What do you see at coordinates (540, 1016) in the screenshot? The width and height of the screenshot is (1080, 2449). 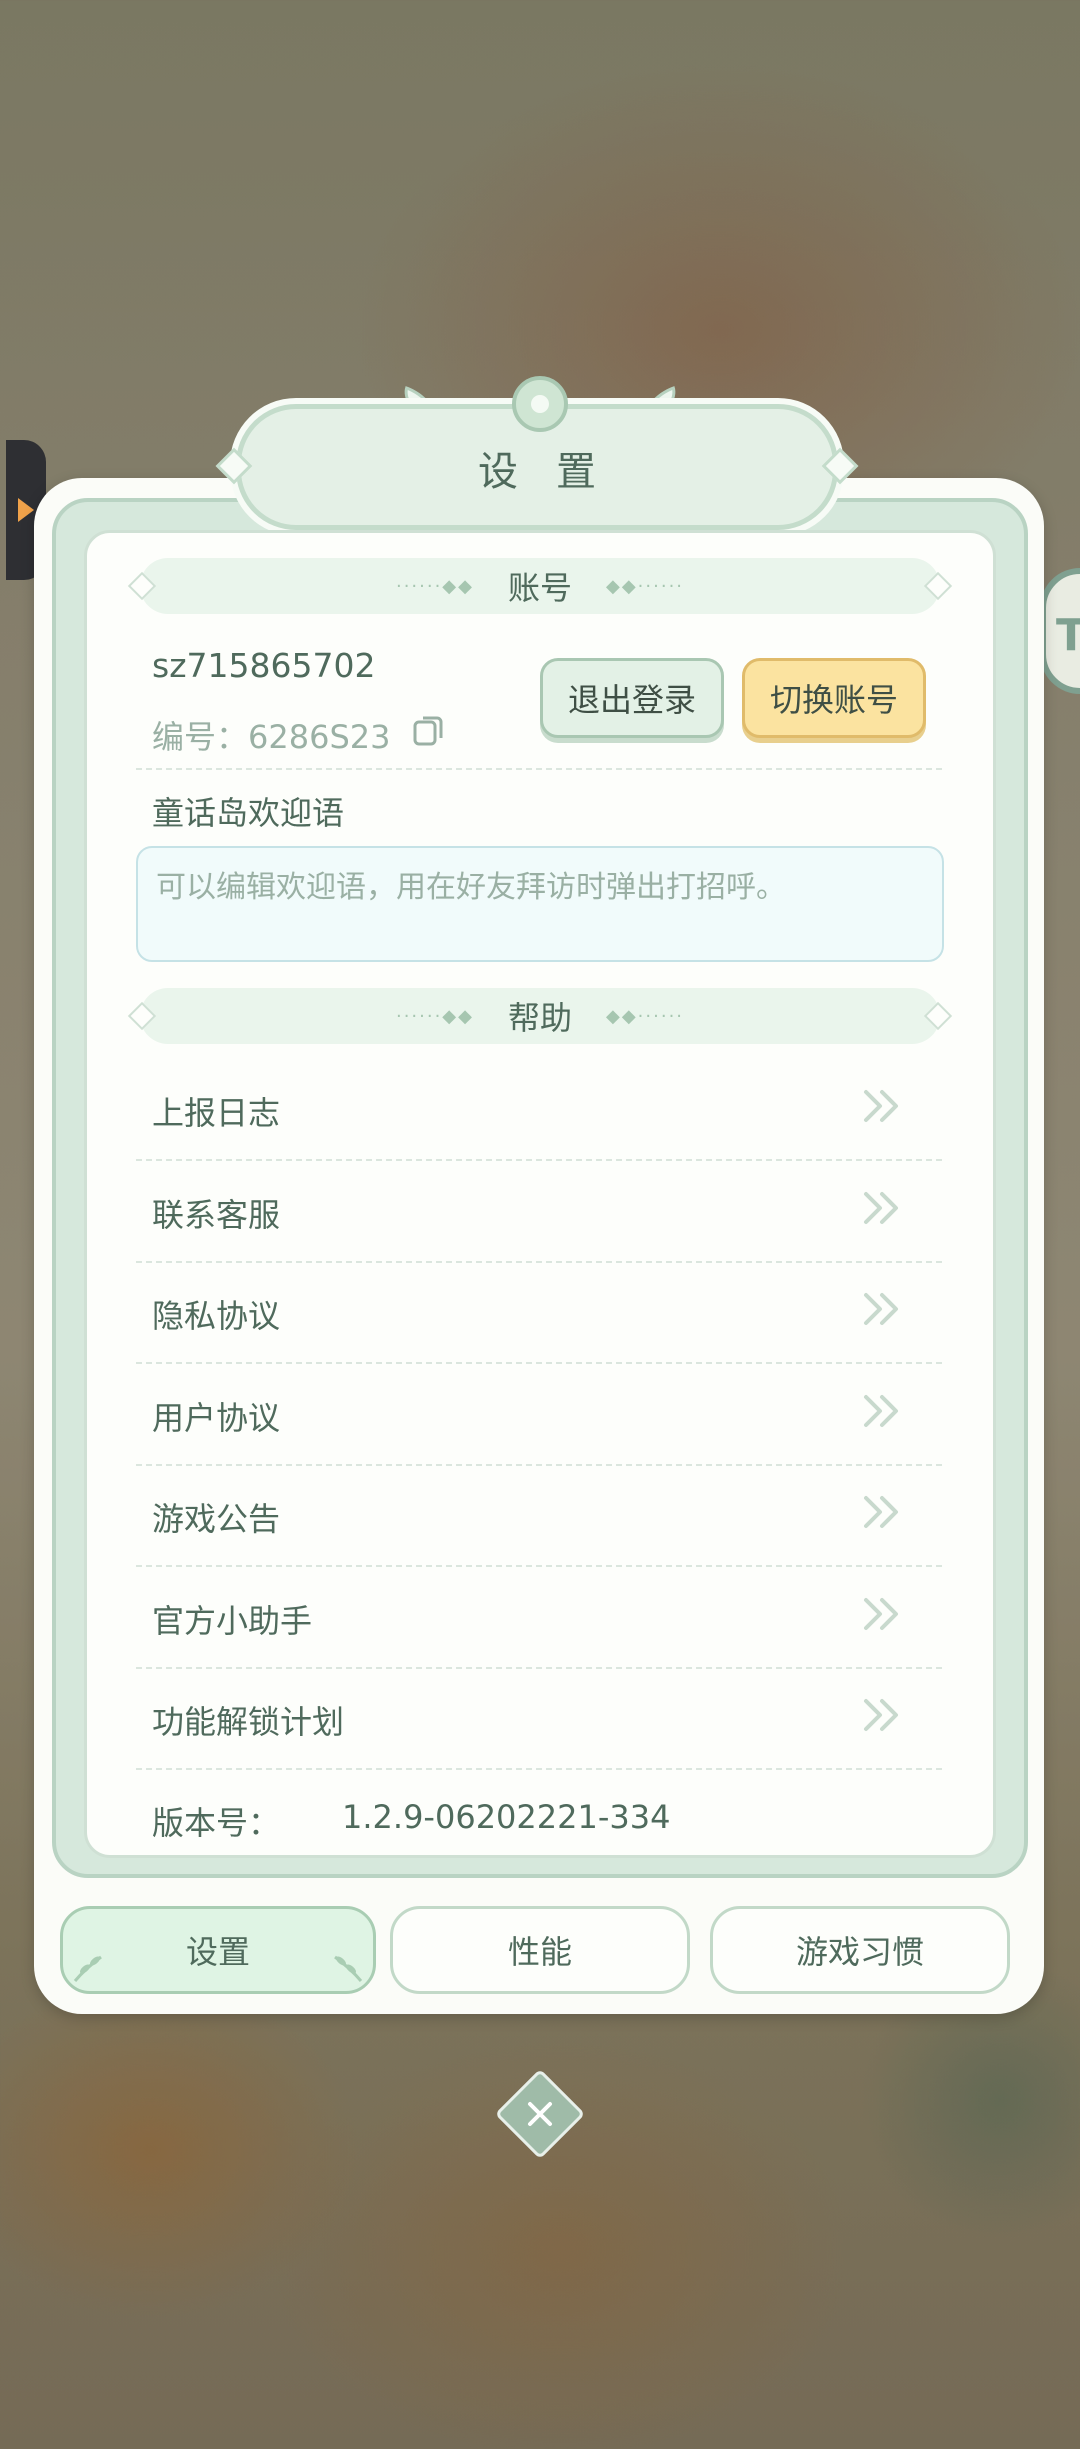 I see `section-header-help: ······◆◆ 帮助 ◆◆······` at bounding box center [540, 1016].